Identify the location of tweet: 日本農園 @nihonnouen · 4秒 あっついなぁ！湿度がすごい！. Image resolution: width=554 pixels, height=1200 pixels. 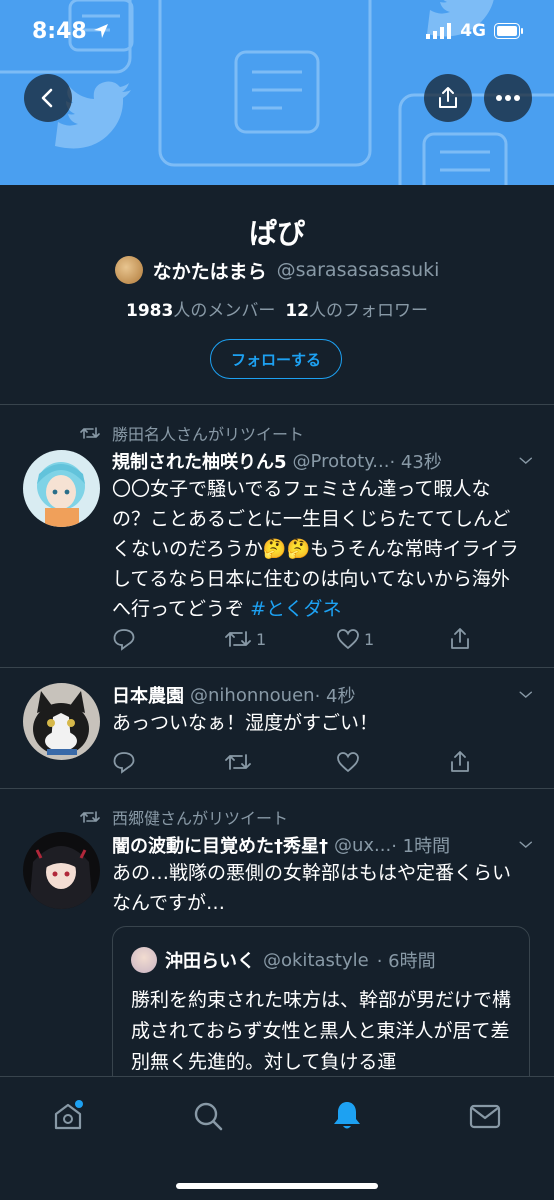
(277, 728).